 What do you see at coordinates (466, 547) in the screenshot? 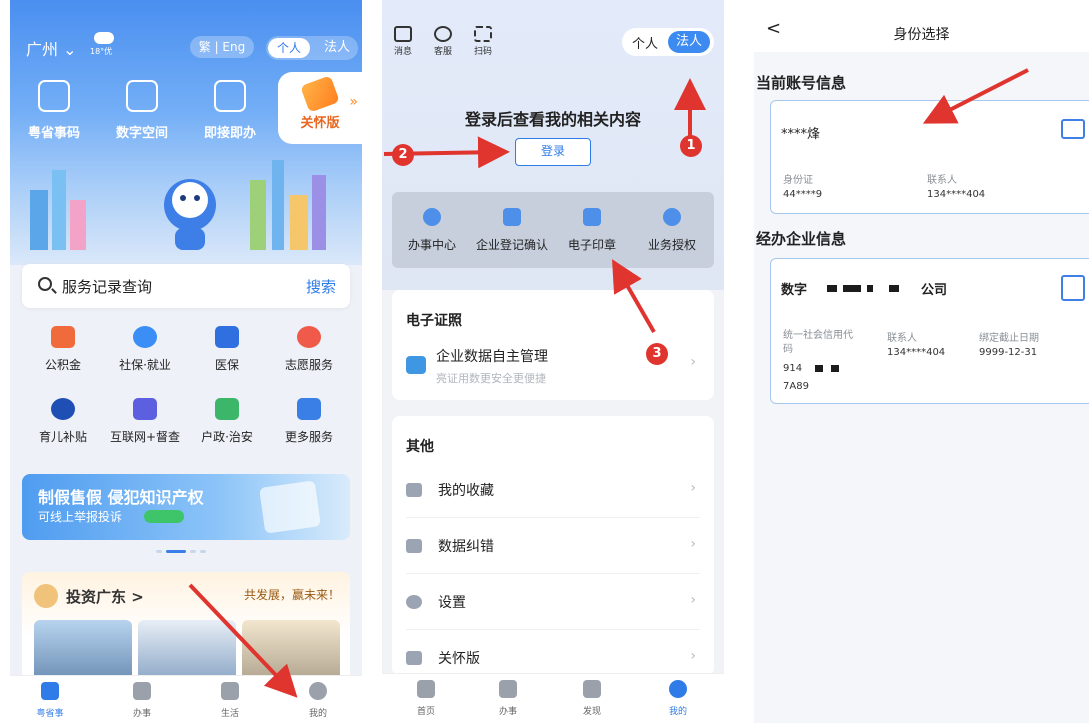
I see `menu-item-label: 数据纠错` at bounding box center [466, 547].